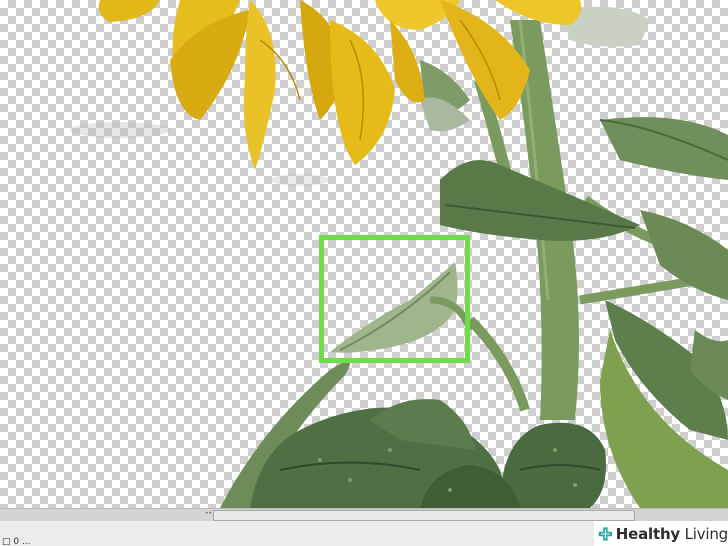 This screenshot has height=546, width=728. Describe the element at coordinates (706, 533) in the screenshot. I see `watermark-brand-light: Living` at that location.